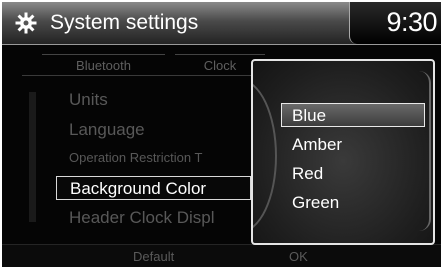  Describe the element at coordinates (32, 157) in the screenshot. I see `menu-scrollbar` at that location.